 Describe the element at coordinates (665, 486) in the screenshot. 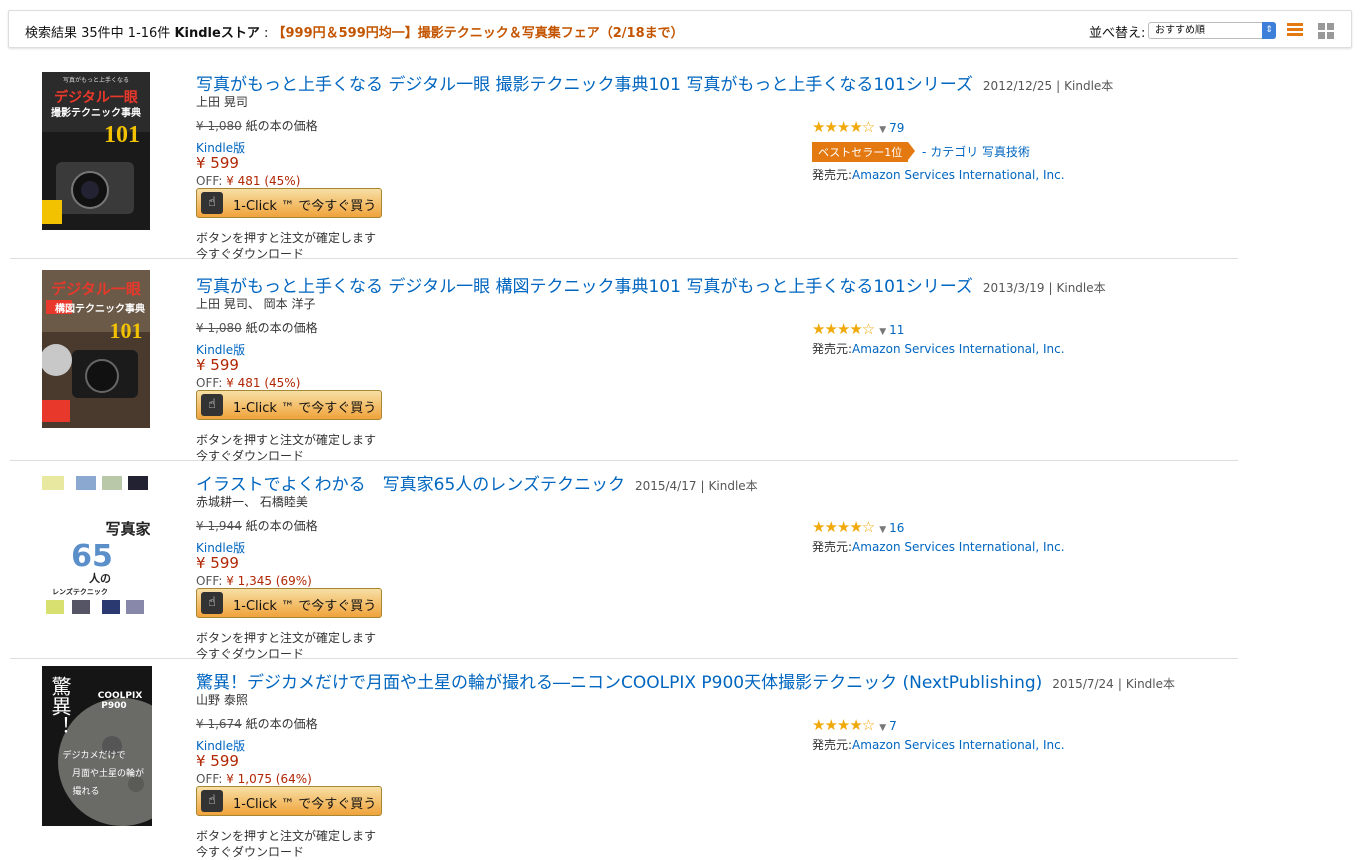

I see `publish-date: 2015/4/17` at that location.